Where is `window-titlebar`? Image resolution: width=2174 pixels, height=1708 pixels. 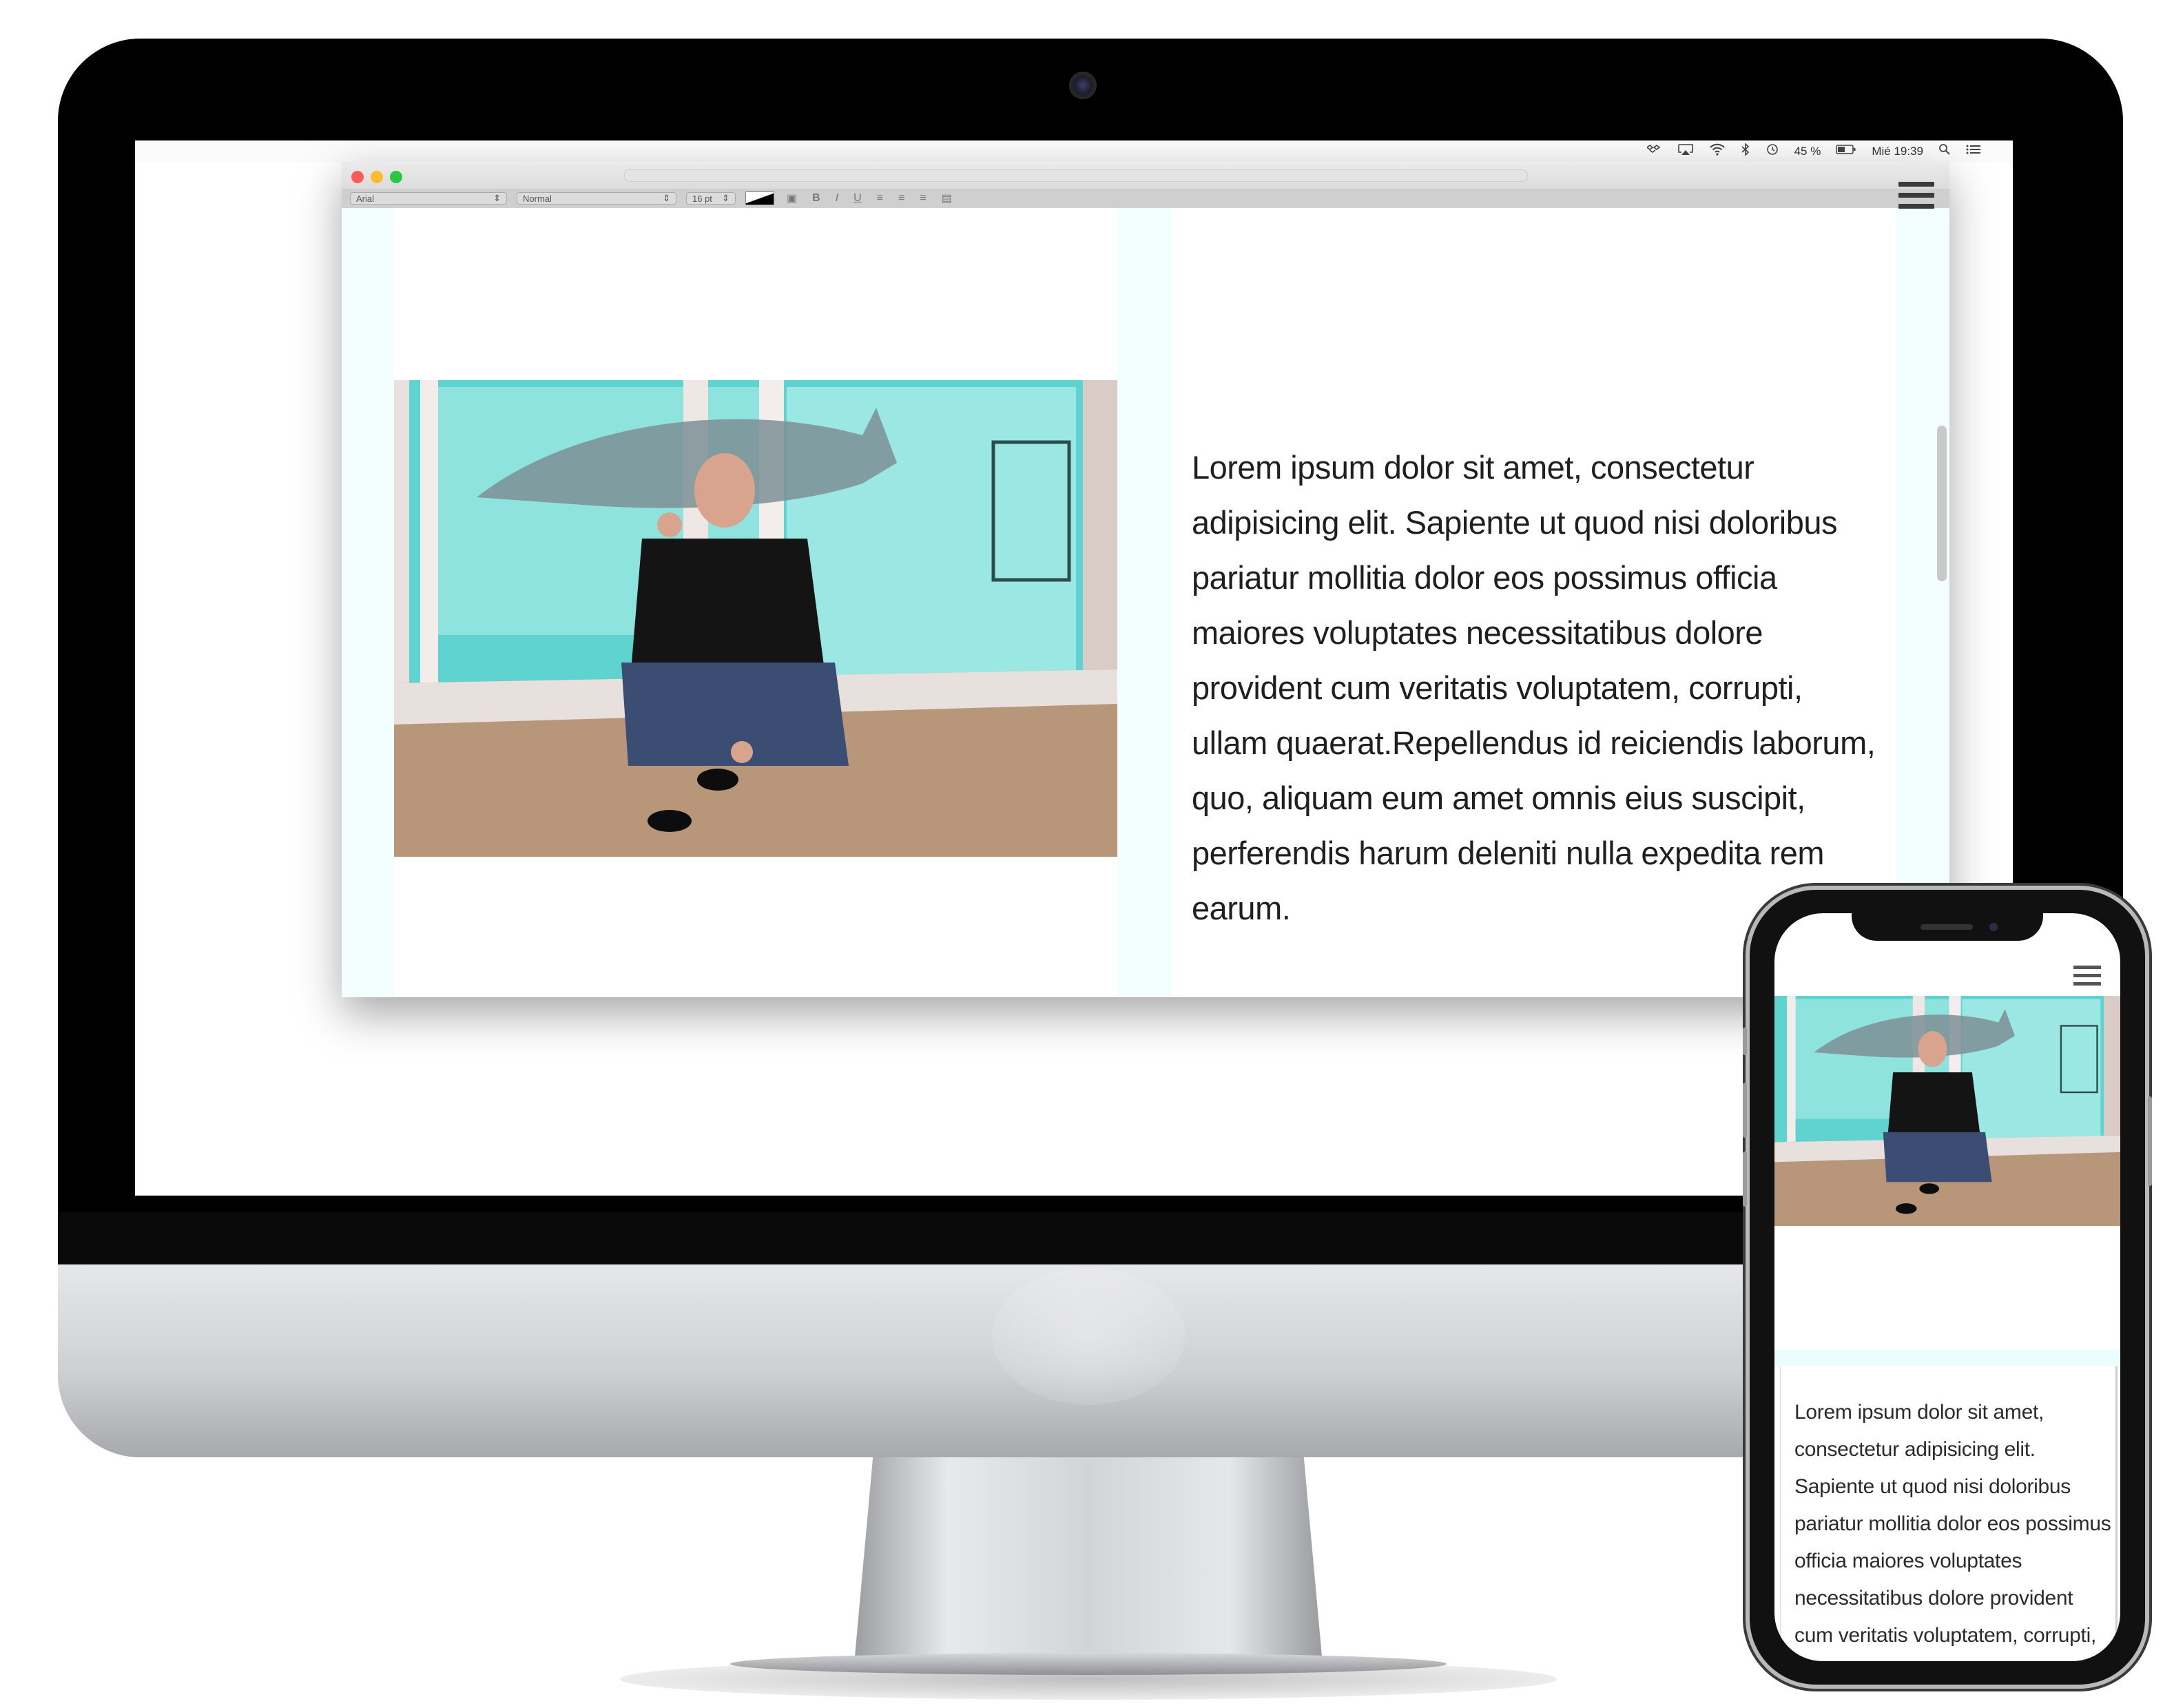 window-titlebar is located at coordinates (1145, 175).